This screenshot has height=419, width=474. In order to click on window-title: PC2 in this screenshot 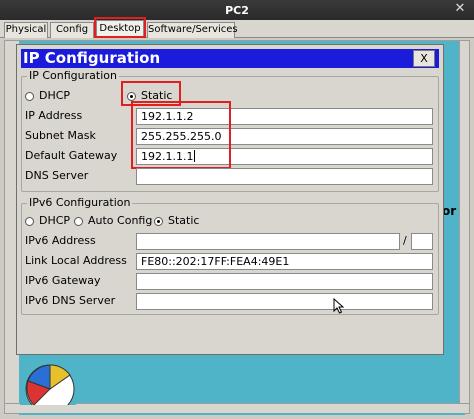, I will do `click(237, 10)`.